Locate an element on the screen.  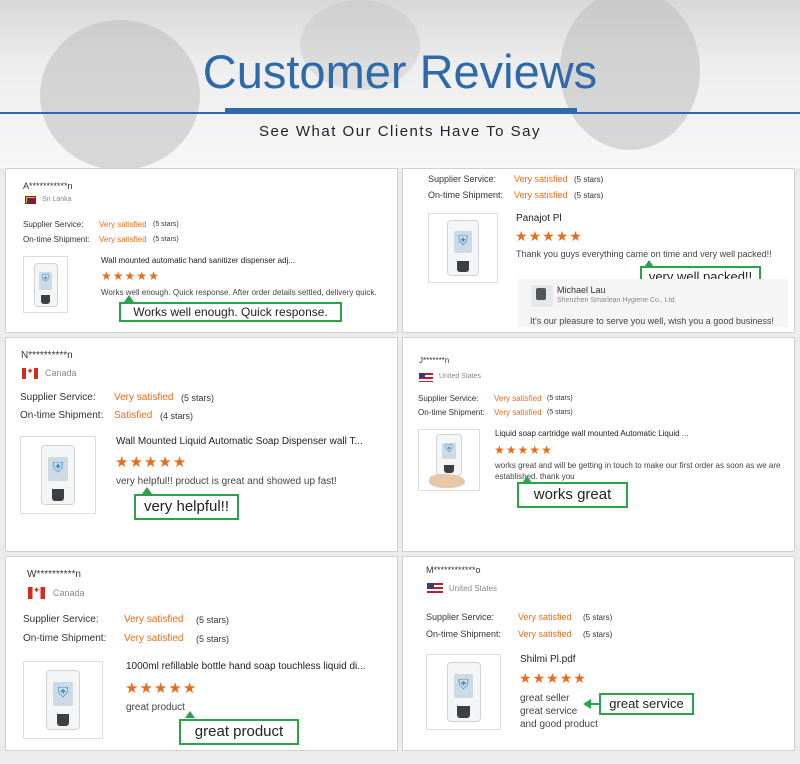
callout-arrow is located at coordinates (129, 298).